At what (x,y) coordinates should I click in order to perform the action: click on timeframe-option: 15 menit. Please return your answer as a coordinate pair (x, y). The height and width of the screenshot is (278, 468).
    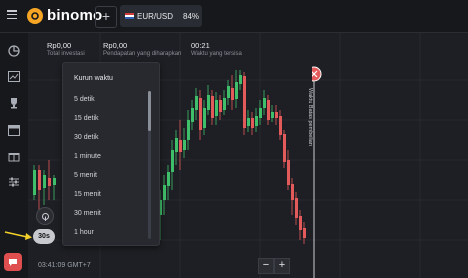
    Looking at the image, I should click on (87, 194).